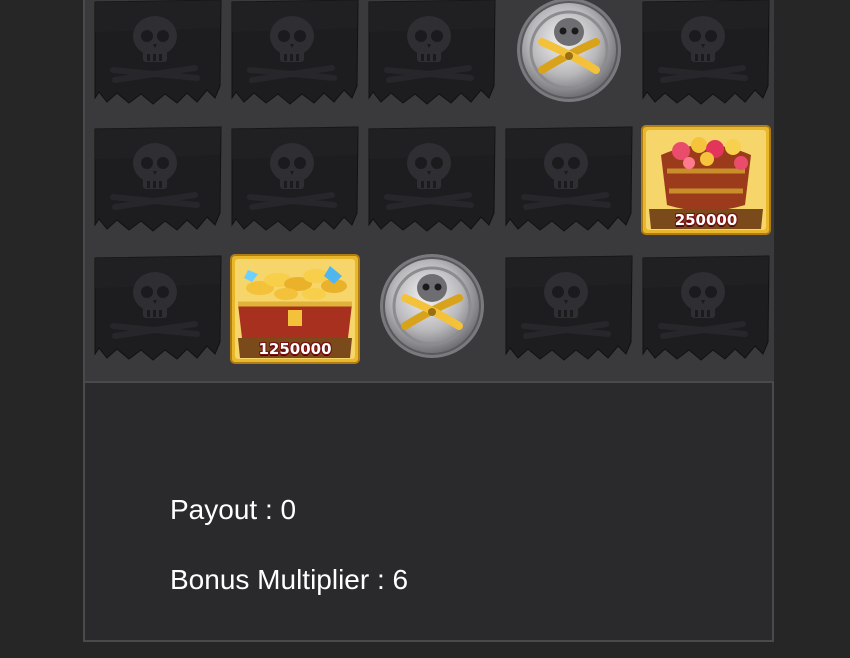 This screenshot has height=658, width=850. What do you see at coordinates (295, 309) in the screenshot?
I see `treasure-chest-tile: 1250000` at bounding box center [295, 309].